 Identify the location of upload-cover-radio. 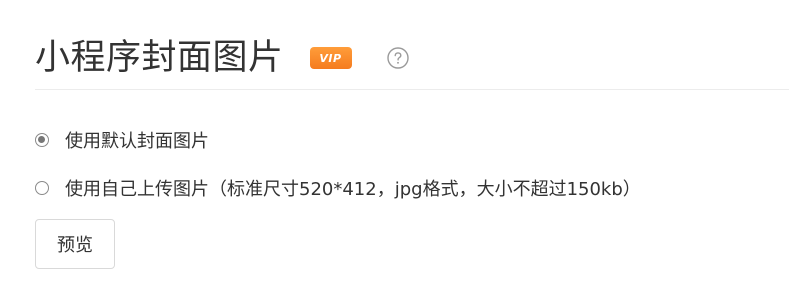
(42, 188).